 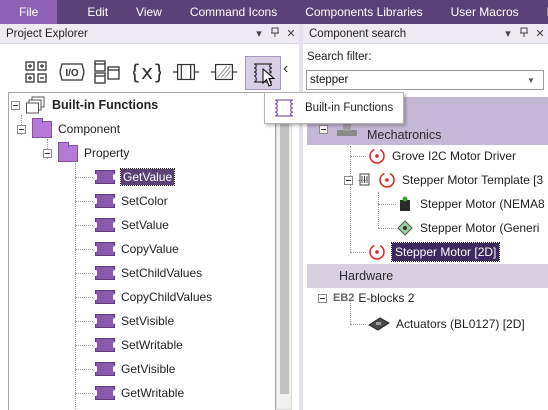 What do you see at coordinates (454, 156) in the screenshot?
I see `component-label: Grove I2C Motor Driver` at bounding box center [454, 156].